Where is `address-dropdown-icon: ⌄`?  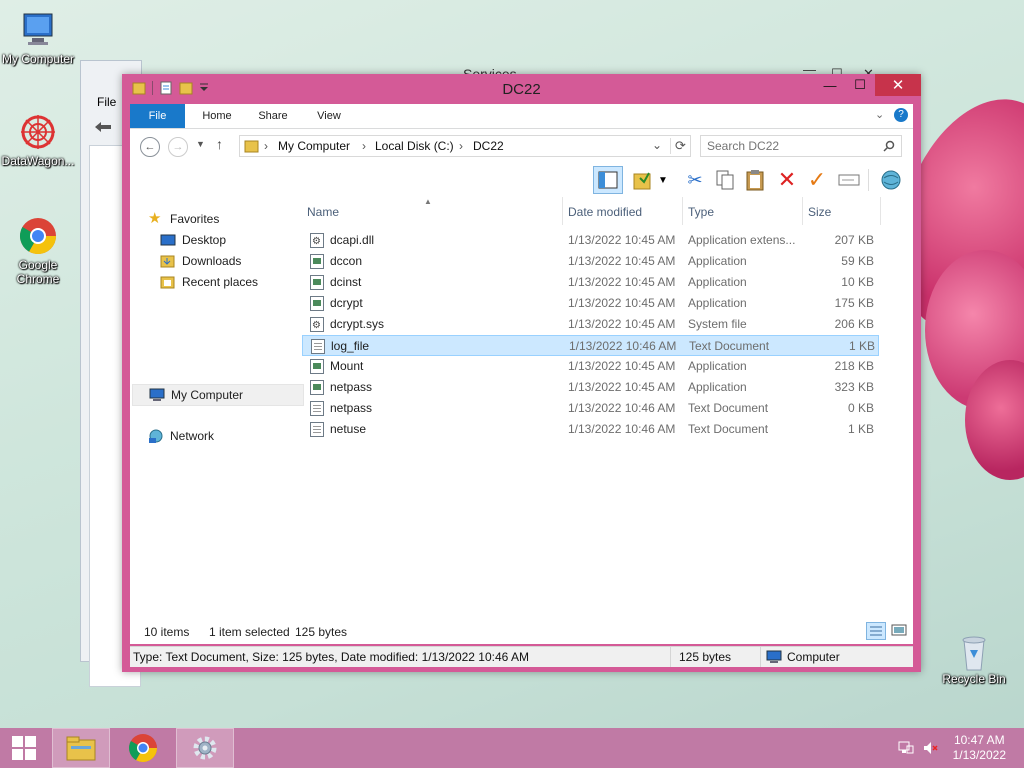 address-dropdown-icon: ⌄ is located at coordinates (657, 145).